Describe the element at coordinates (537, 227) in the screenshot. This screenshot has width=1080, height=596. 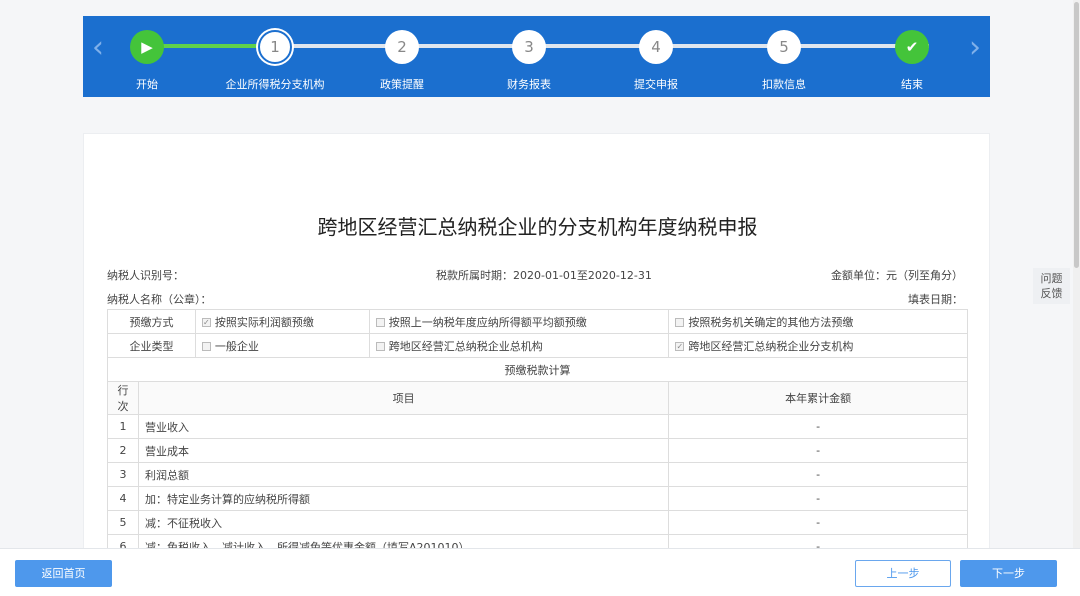
I see `form-title: 跨地区经营汇总纳税企业的分支机构年度纳税申报` at that location.